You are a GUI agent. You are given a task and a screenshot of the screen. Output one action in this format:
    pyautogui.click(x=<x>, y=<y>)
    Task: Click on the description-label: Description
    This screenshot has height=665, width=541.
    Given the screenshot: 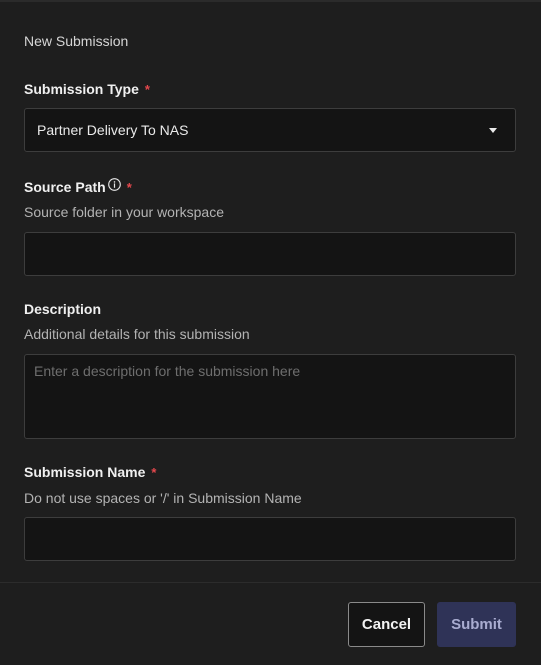 What is the action you would take?
    pyautogui.click(x=62, y=309)
    